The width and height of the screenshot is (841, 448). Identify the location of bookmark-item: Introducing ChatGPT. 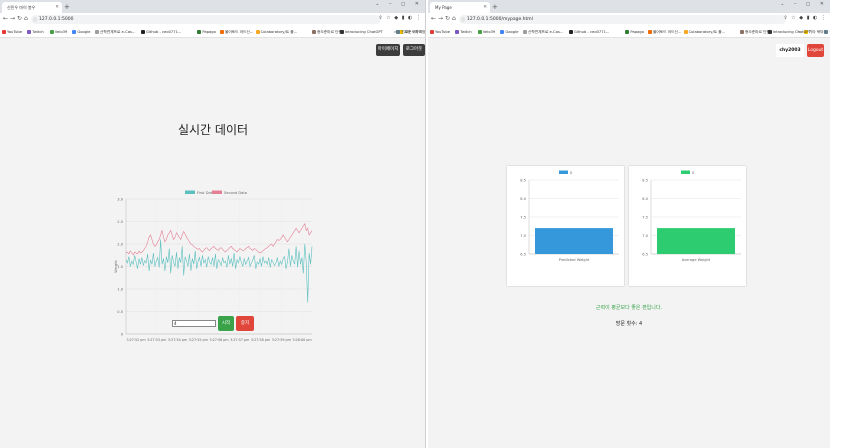
(789, 32).